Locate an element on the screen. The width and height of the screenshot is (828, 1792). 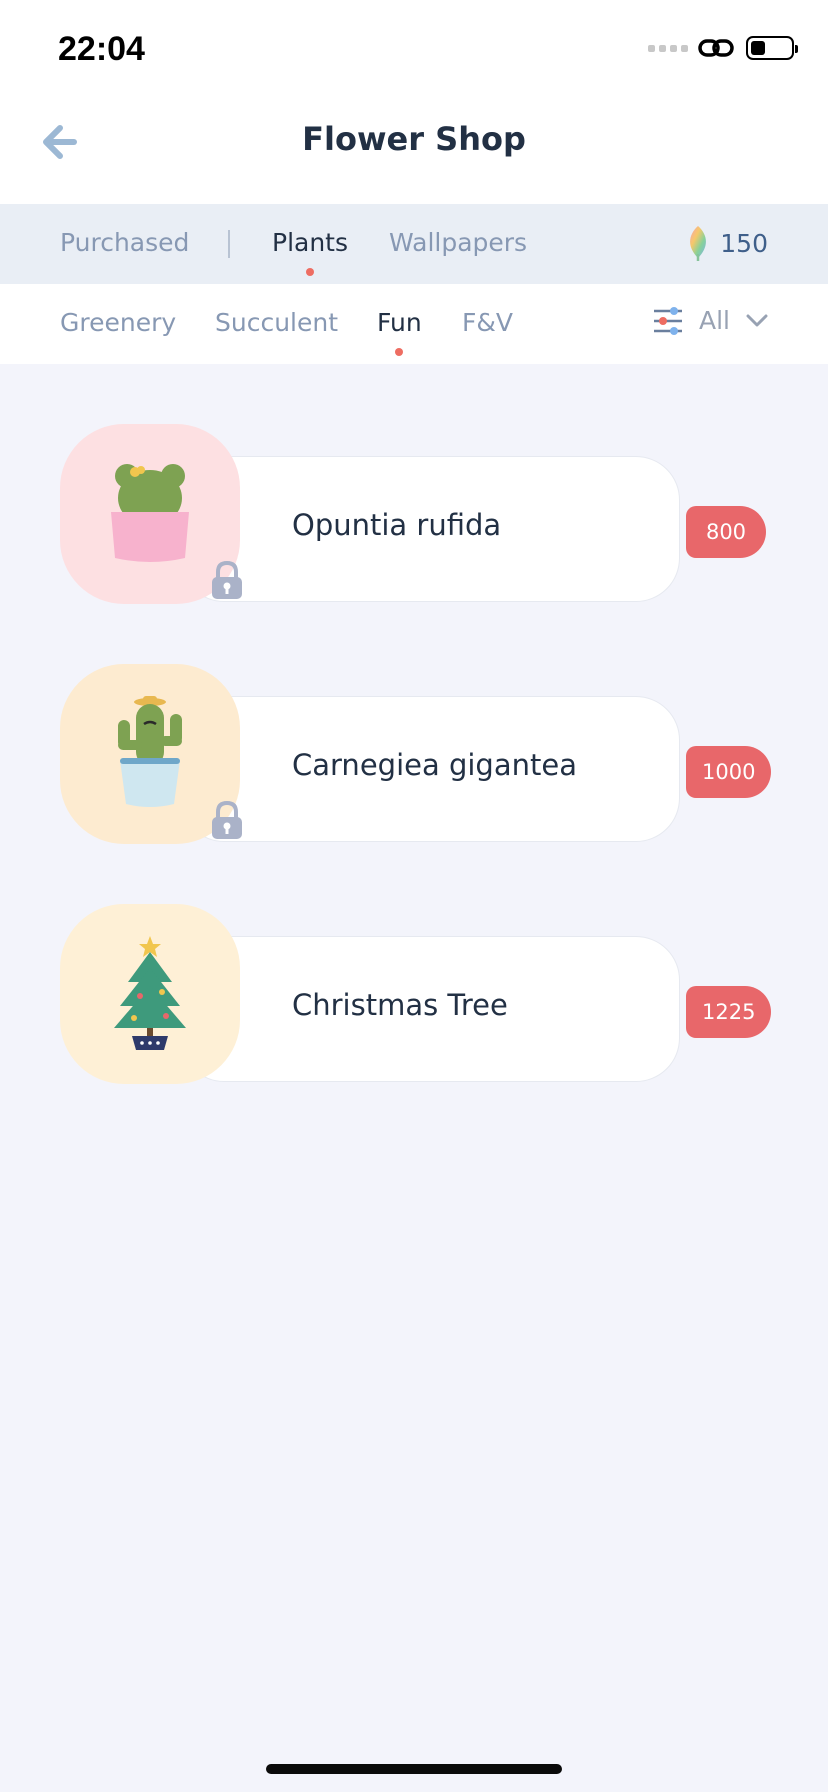
signal-icon is located at coordinates (668, 48).